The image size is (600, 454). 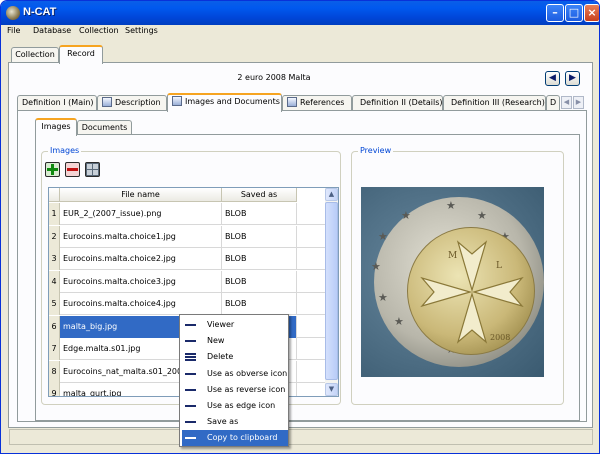 I want to click on tab-definition-details: Definition II (Details), so click(x=397, y=103).